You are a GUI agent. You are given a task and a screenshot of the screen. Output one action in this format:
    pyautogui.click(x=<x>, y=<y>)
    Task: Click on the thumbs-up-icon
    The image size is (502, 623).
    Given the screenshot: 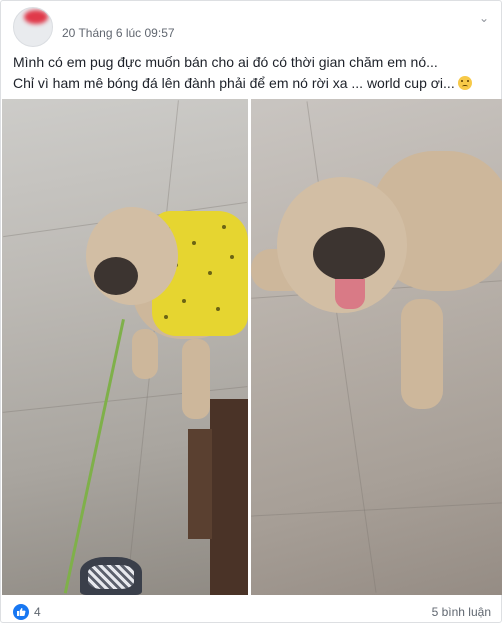 What is the action you would take?
    pyautogui.click(x=21, y=612)
    